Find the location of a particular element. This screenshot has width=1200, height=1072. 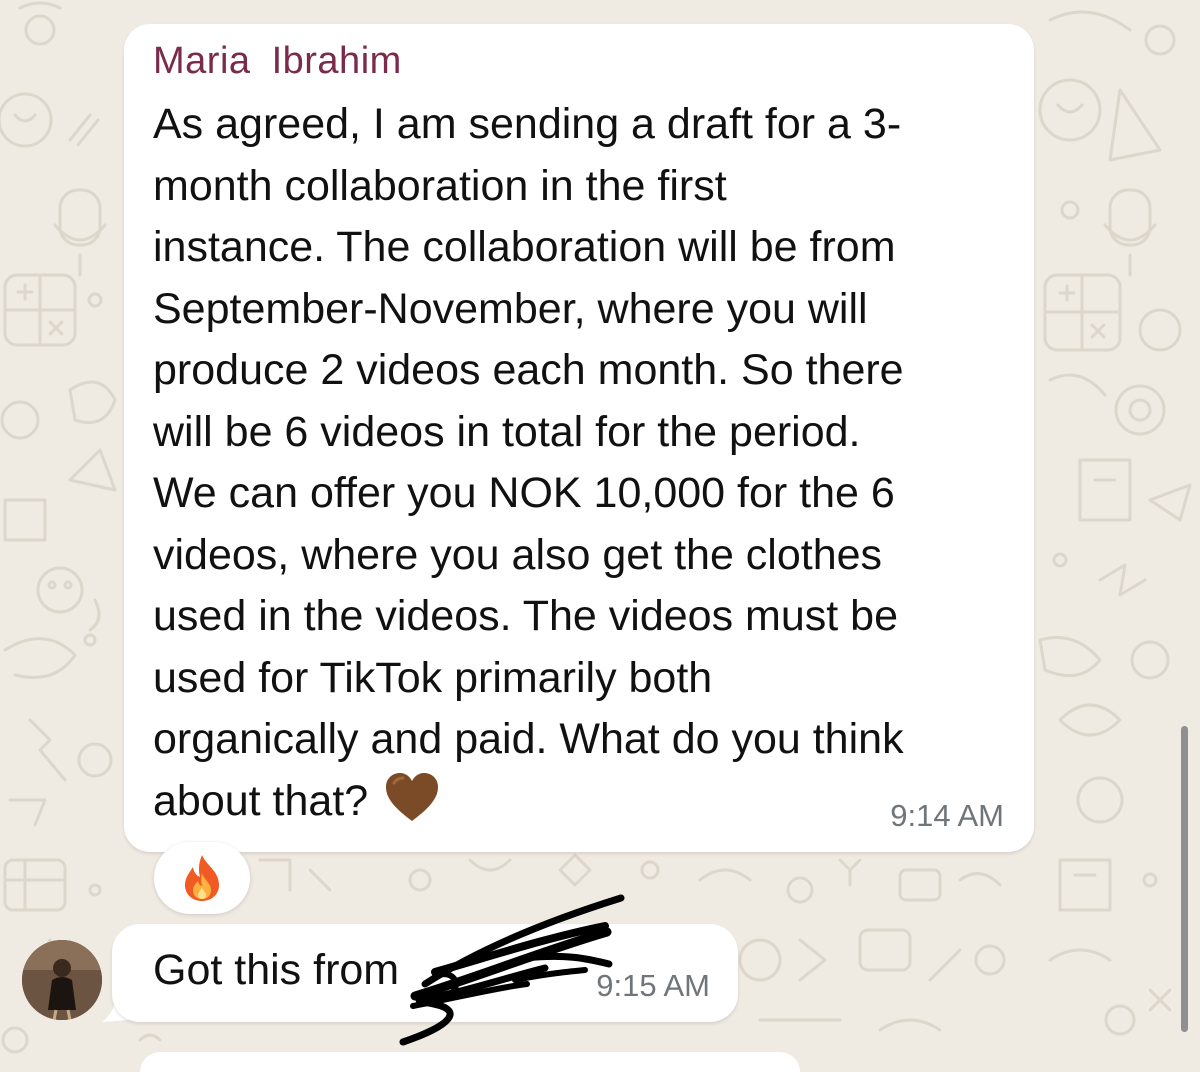

message-bubble-partial is located at coordinates (470, 1062).